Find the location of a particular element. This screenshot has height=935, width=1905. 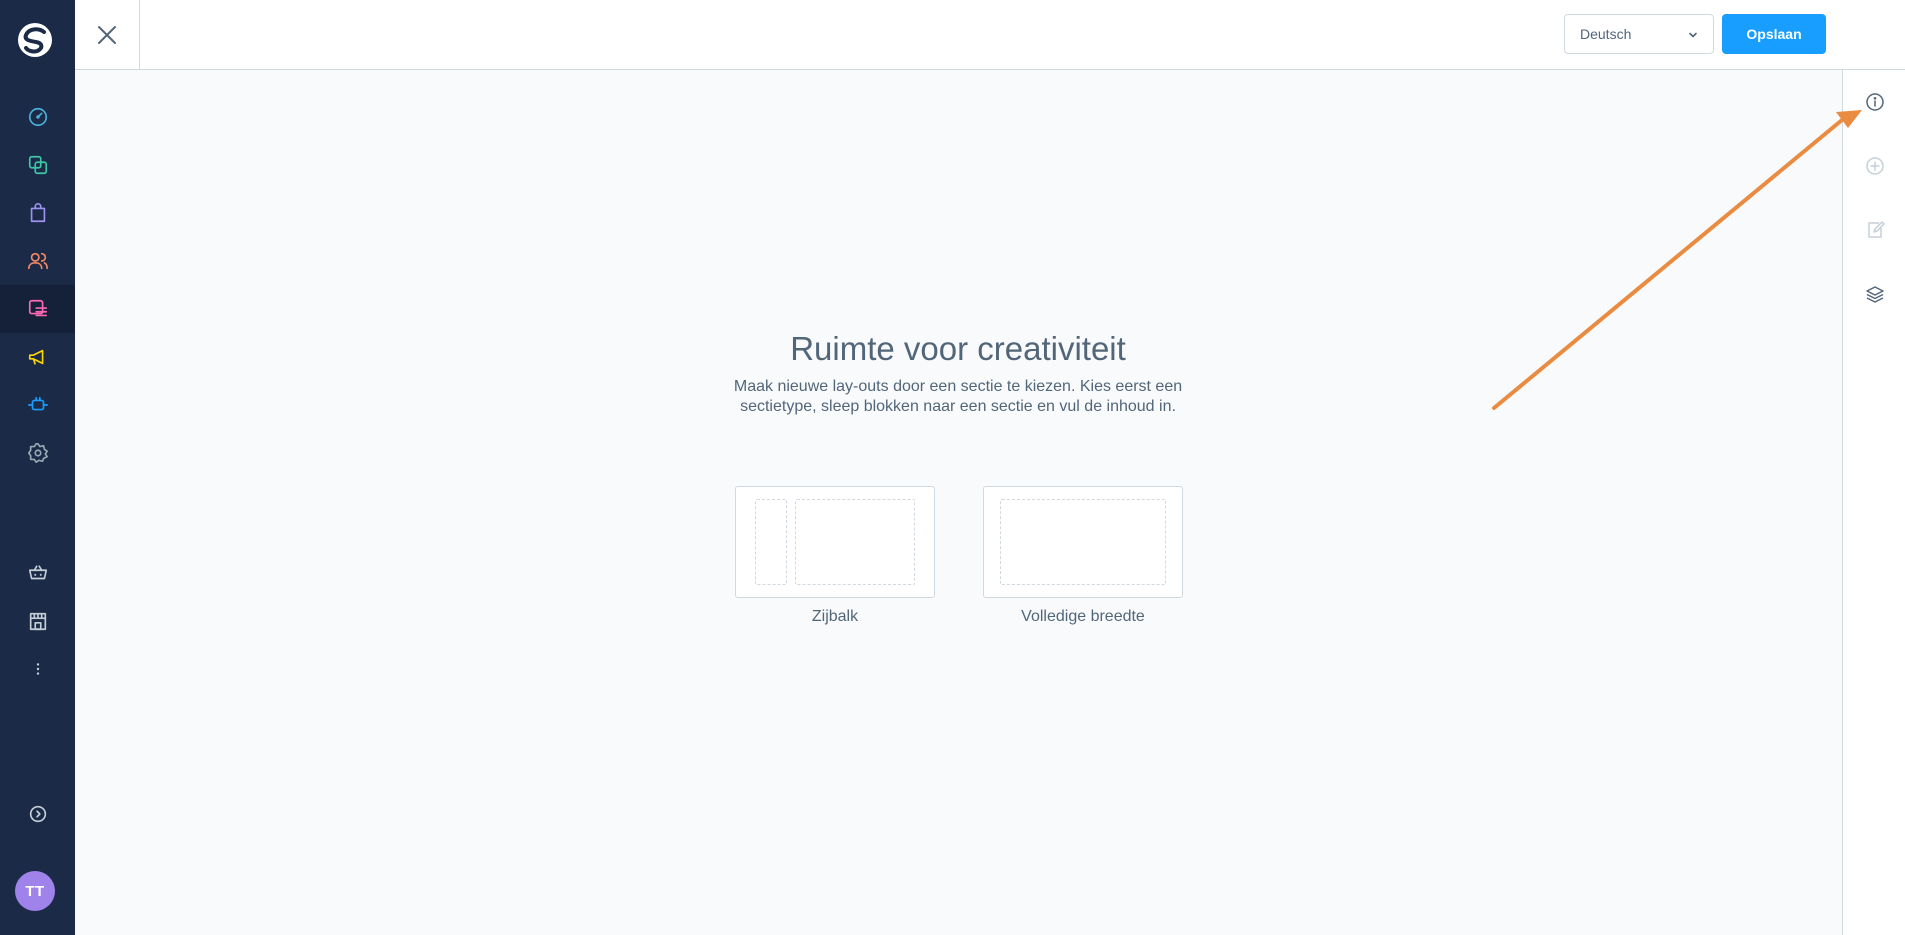

info-icon is located at coordinates (1874, 102).